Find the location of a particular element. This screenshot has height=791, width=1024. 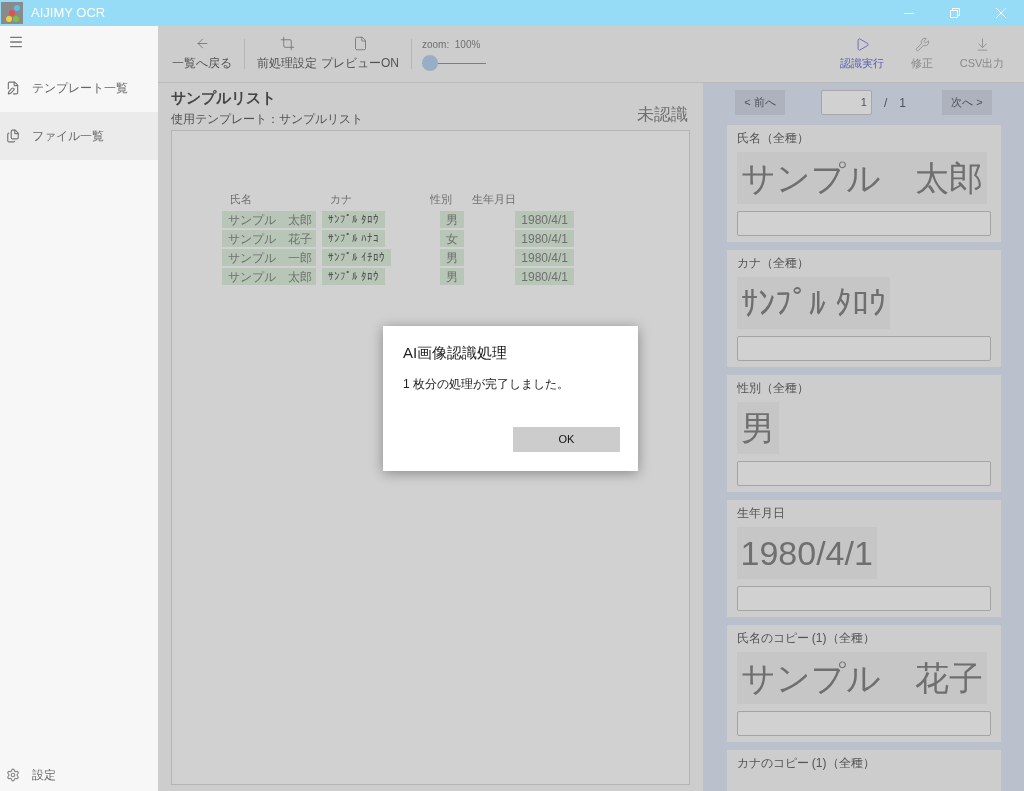

wrench-icon is located at coordinates (922, 44).